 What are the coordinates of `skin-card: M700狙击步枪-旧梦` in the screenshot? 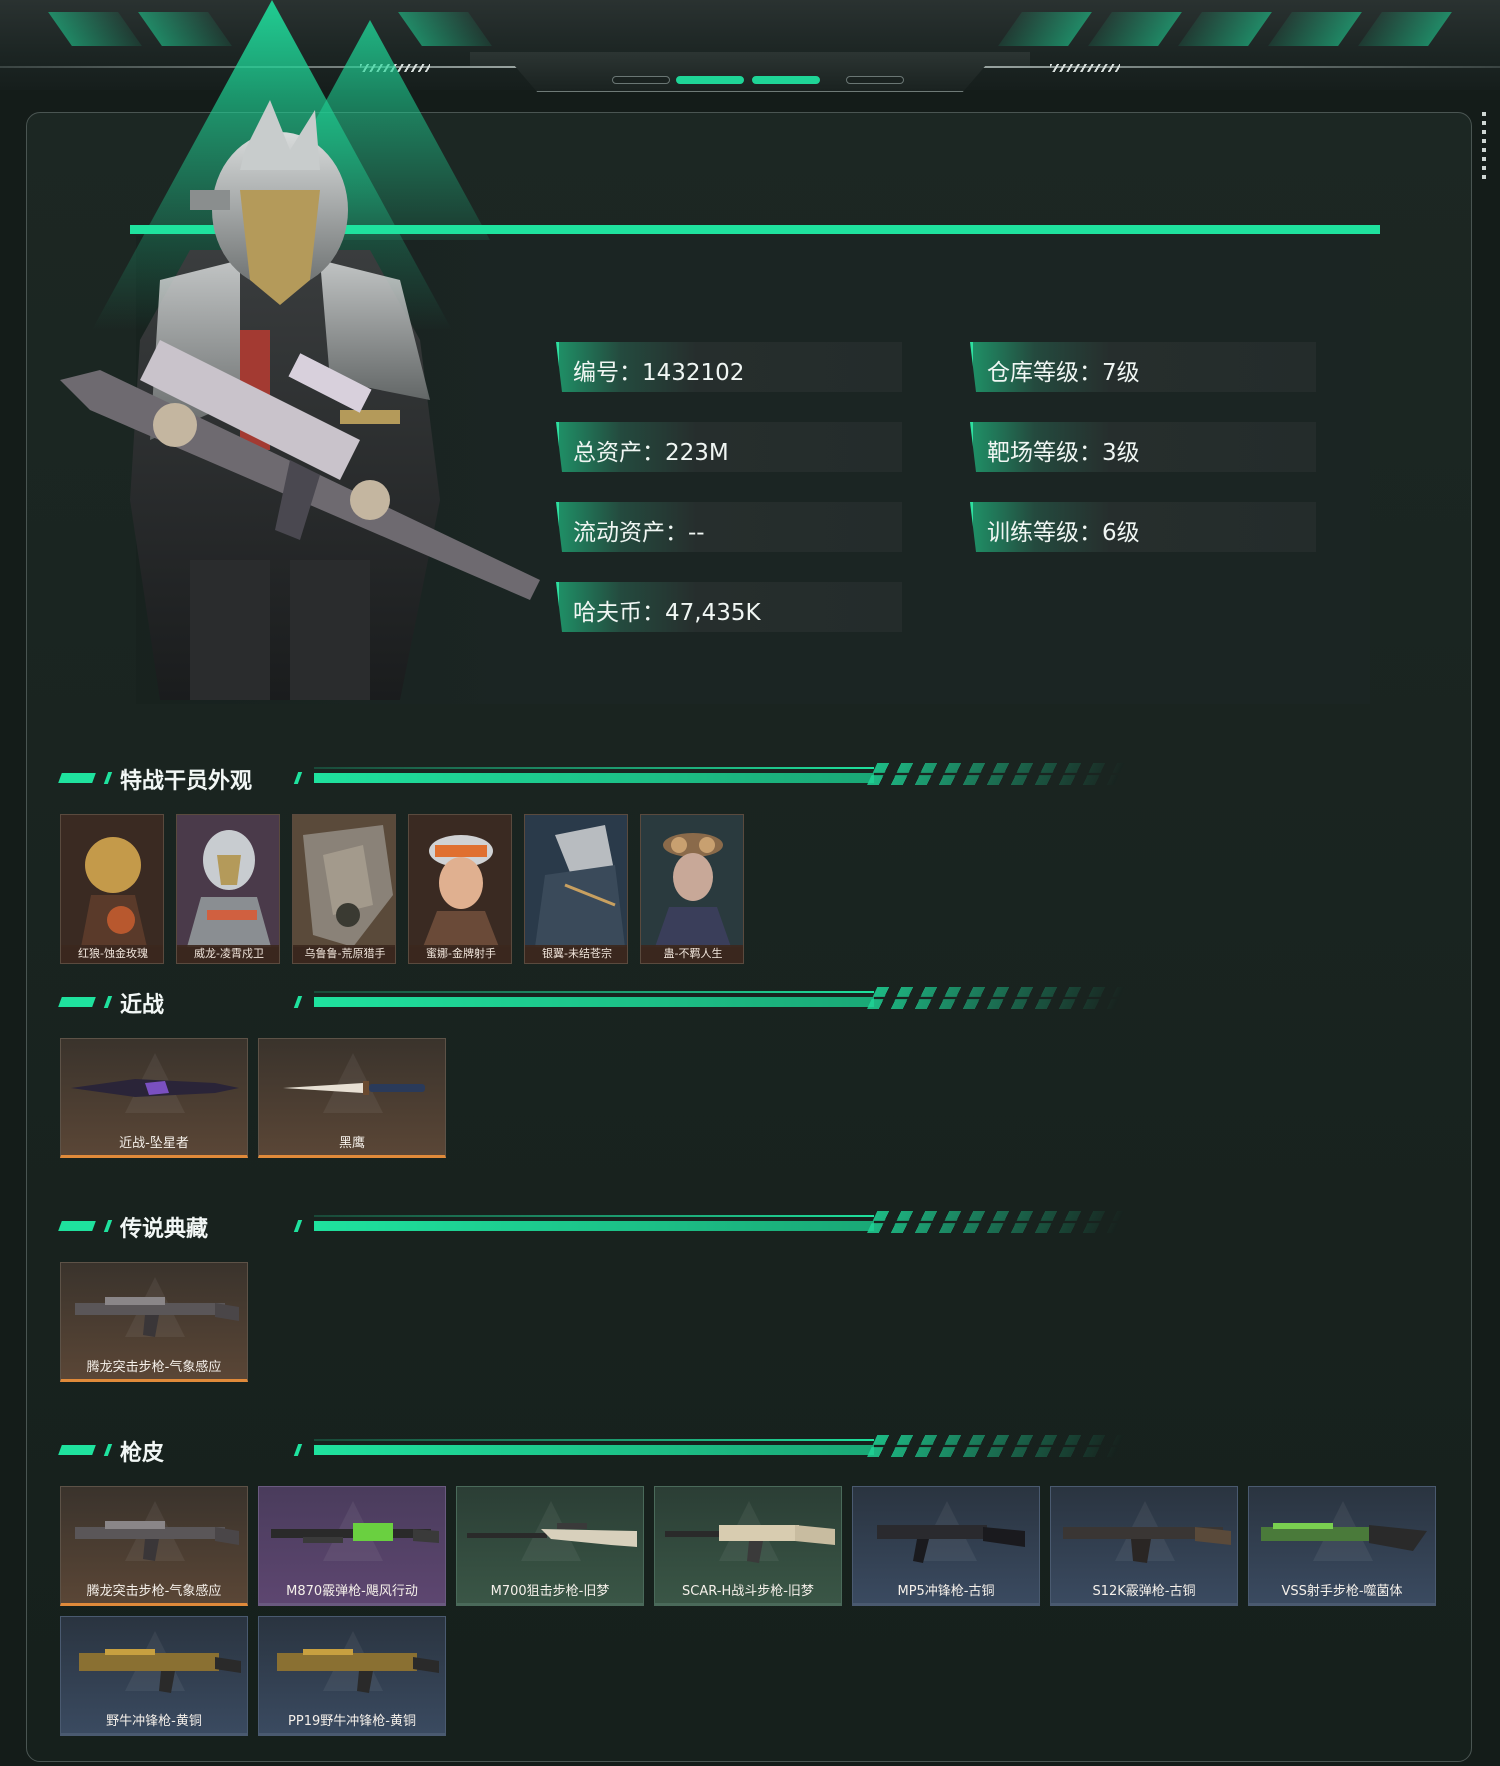 It's located at (550, 1546).